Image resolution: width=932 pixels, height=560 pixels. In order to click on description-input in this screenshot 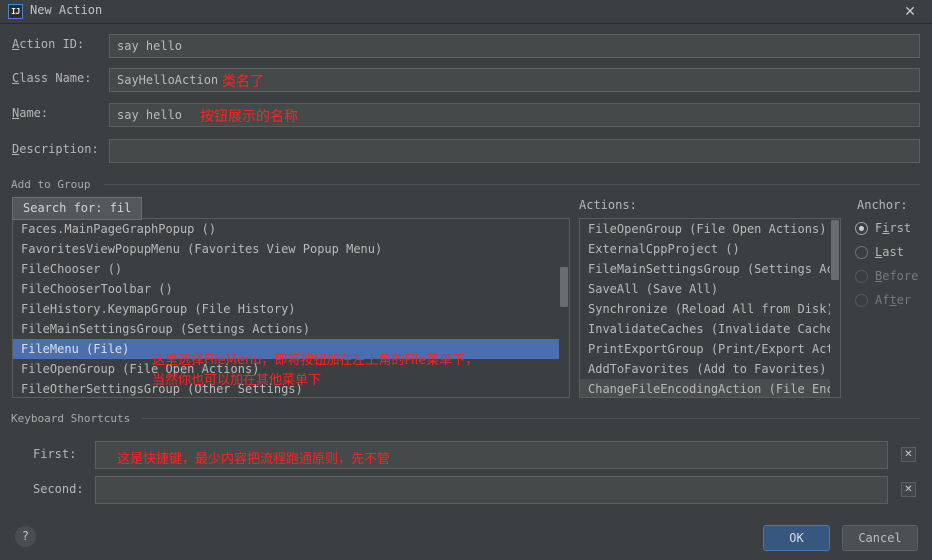, I will do `click(514, 151)`.